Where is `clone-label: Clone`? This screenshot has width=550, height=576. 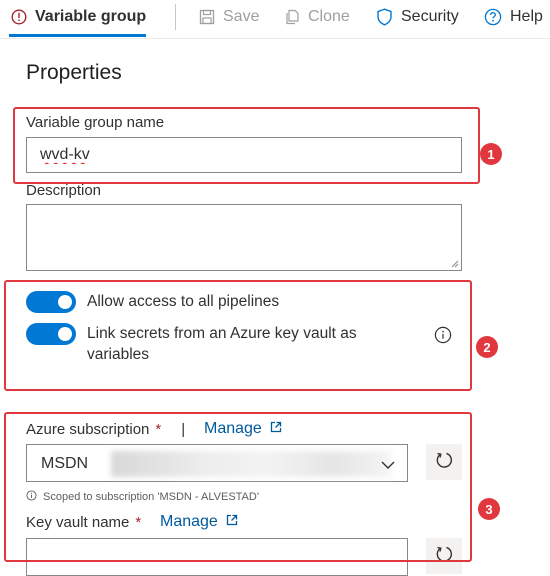 clone-label: Clone is located at coordinates (329, 16).